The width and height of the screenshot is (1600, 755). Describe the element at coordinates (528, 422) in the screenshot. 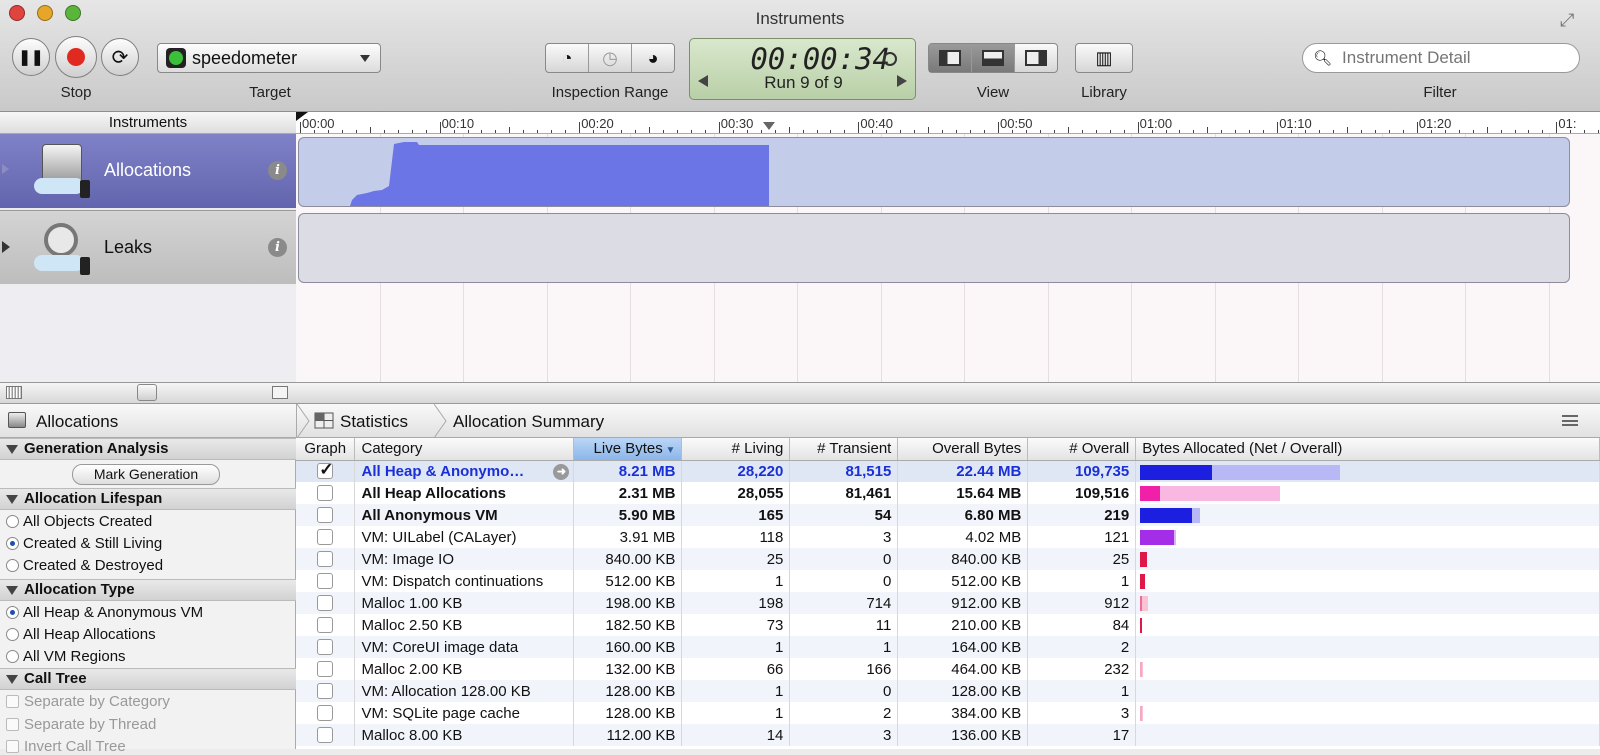

I see `jump-bar-detail: Allocation Summary` at that location.